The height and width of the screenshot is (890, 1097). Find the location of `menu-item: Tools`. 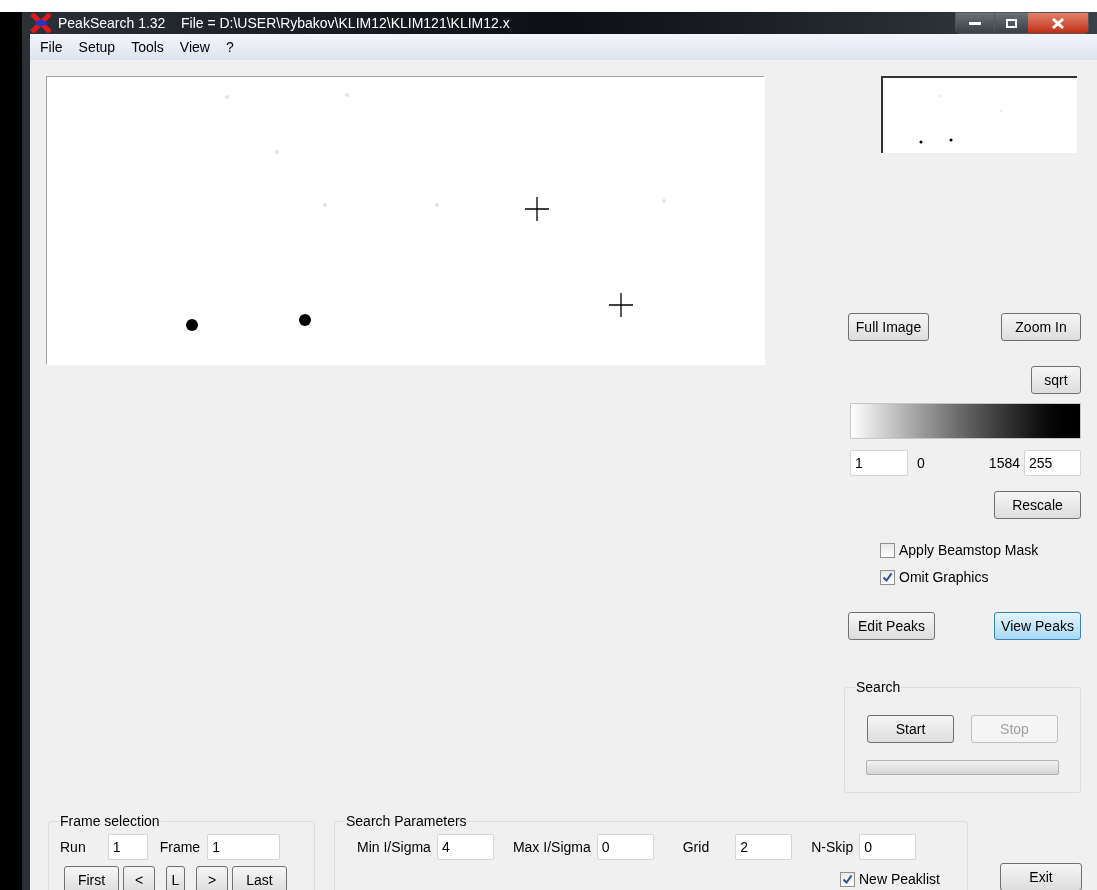

menu-item: Tools is located at coordinates (147, 47).